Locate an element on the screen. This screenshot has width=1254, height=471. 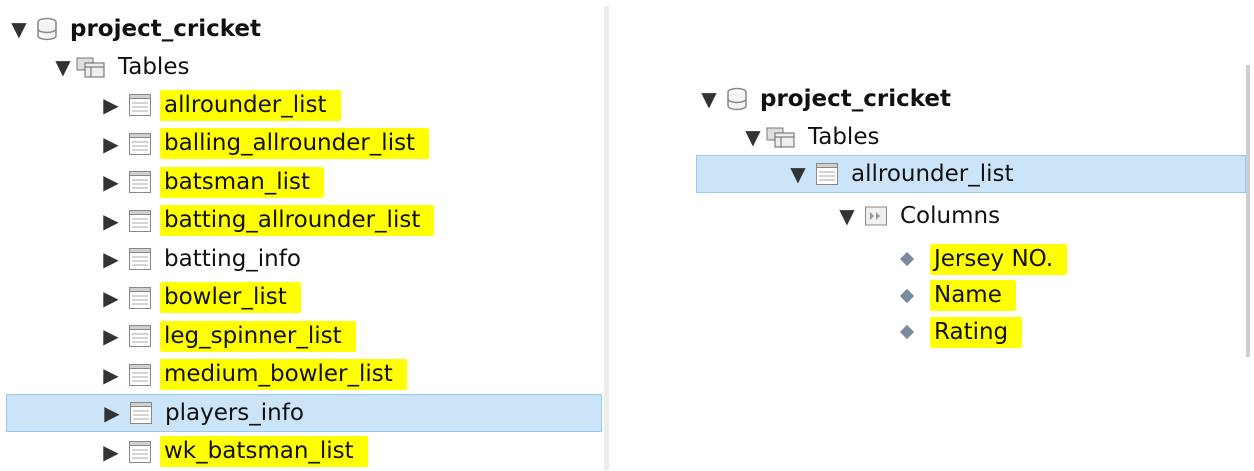
column-name: Jersey NO. is located at coordinates (999, 259).